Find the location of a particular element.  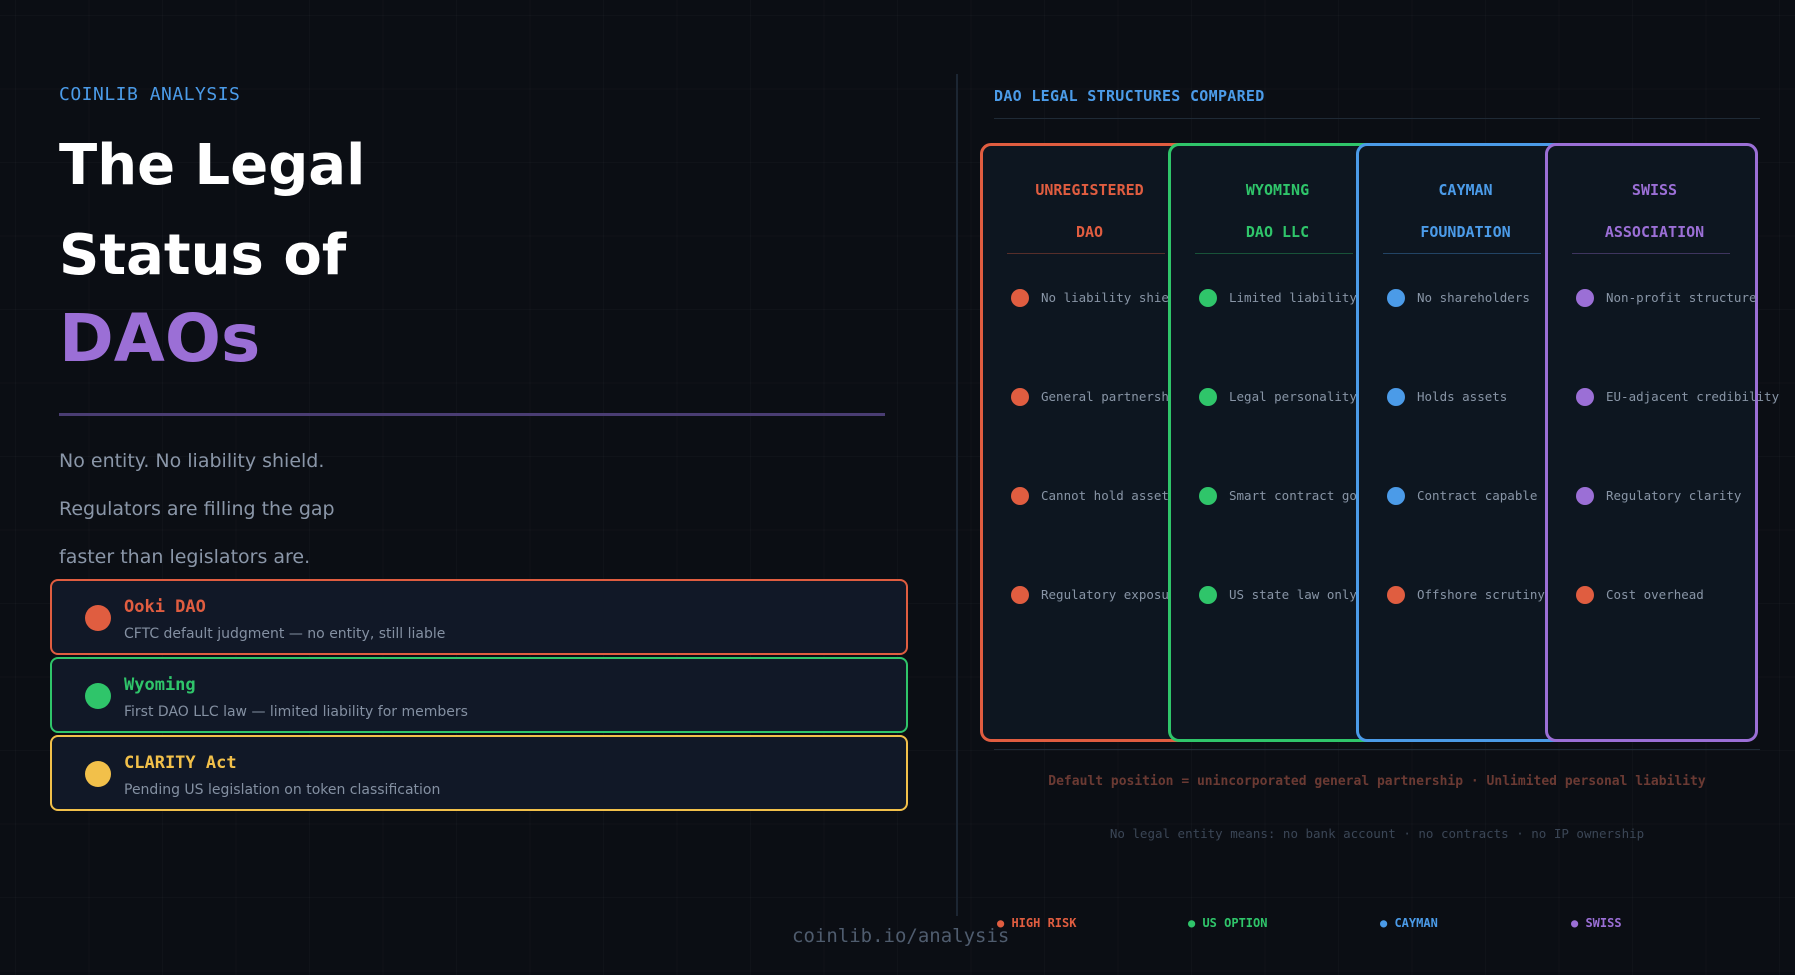

feature-text: No shareholders is located at coordinates (1473, 297).